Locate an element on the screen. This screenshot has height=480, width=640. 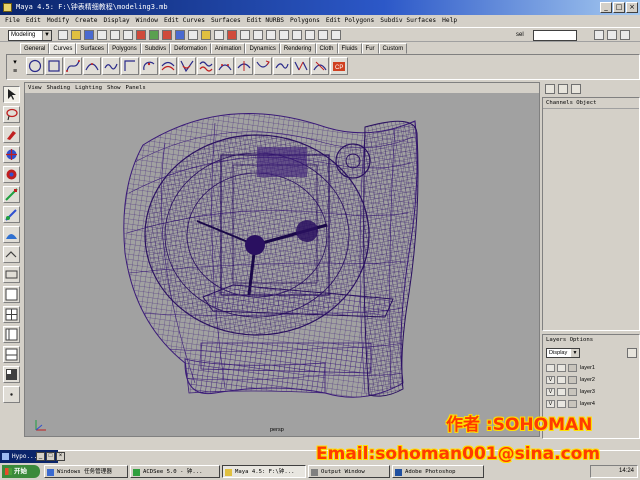
snap-point-icon is located at coordinates (271, 35).